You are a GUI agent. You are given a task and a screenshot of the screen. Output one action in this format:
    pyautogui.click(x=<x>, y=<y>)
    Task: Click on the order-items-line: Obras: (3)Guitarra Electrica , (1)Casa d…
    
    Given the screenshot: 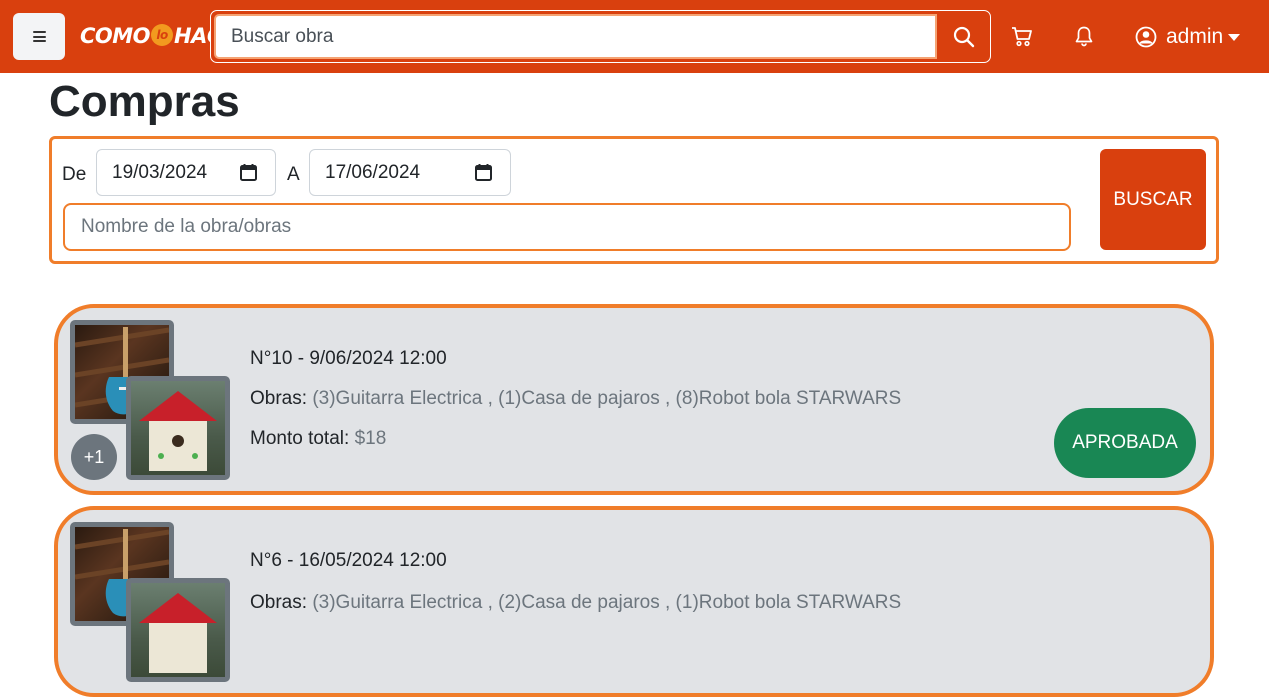 What is the action you would take?
    pyautogui.click(x=575, y=399)
    